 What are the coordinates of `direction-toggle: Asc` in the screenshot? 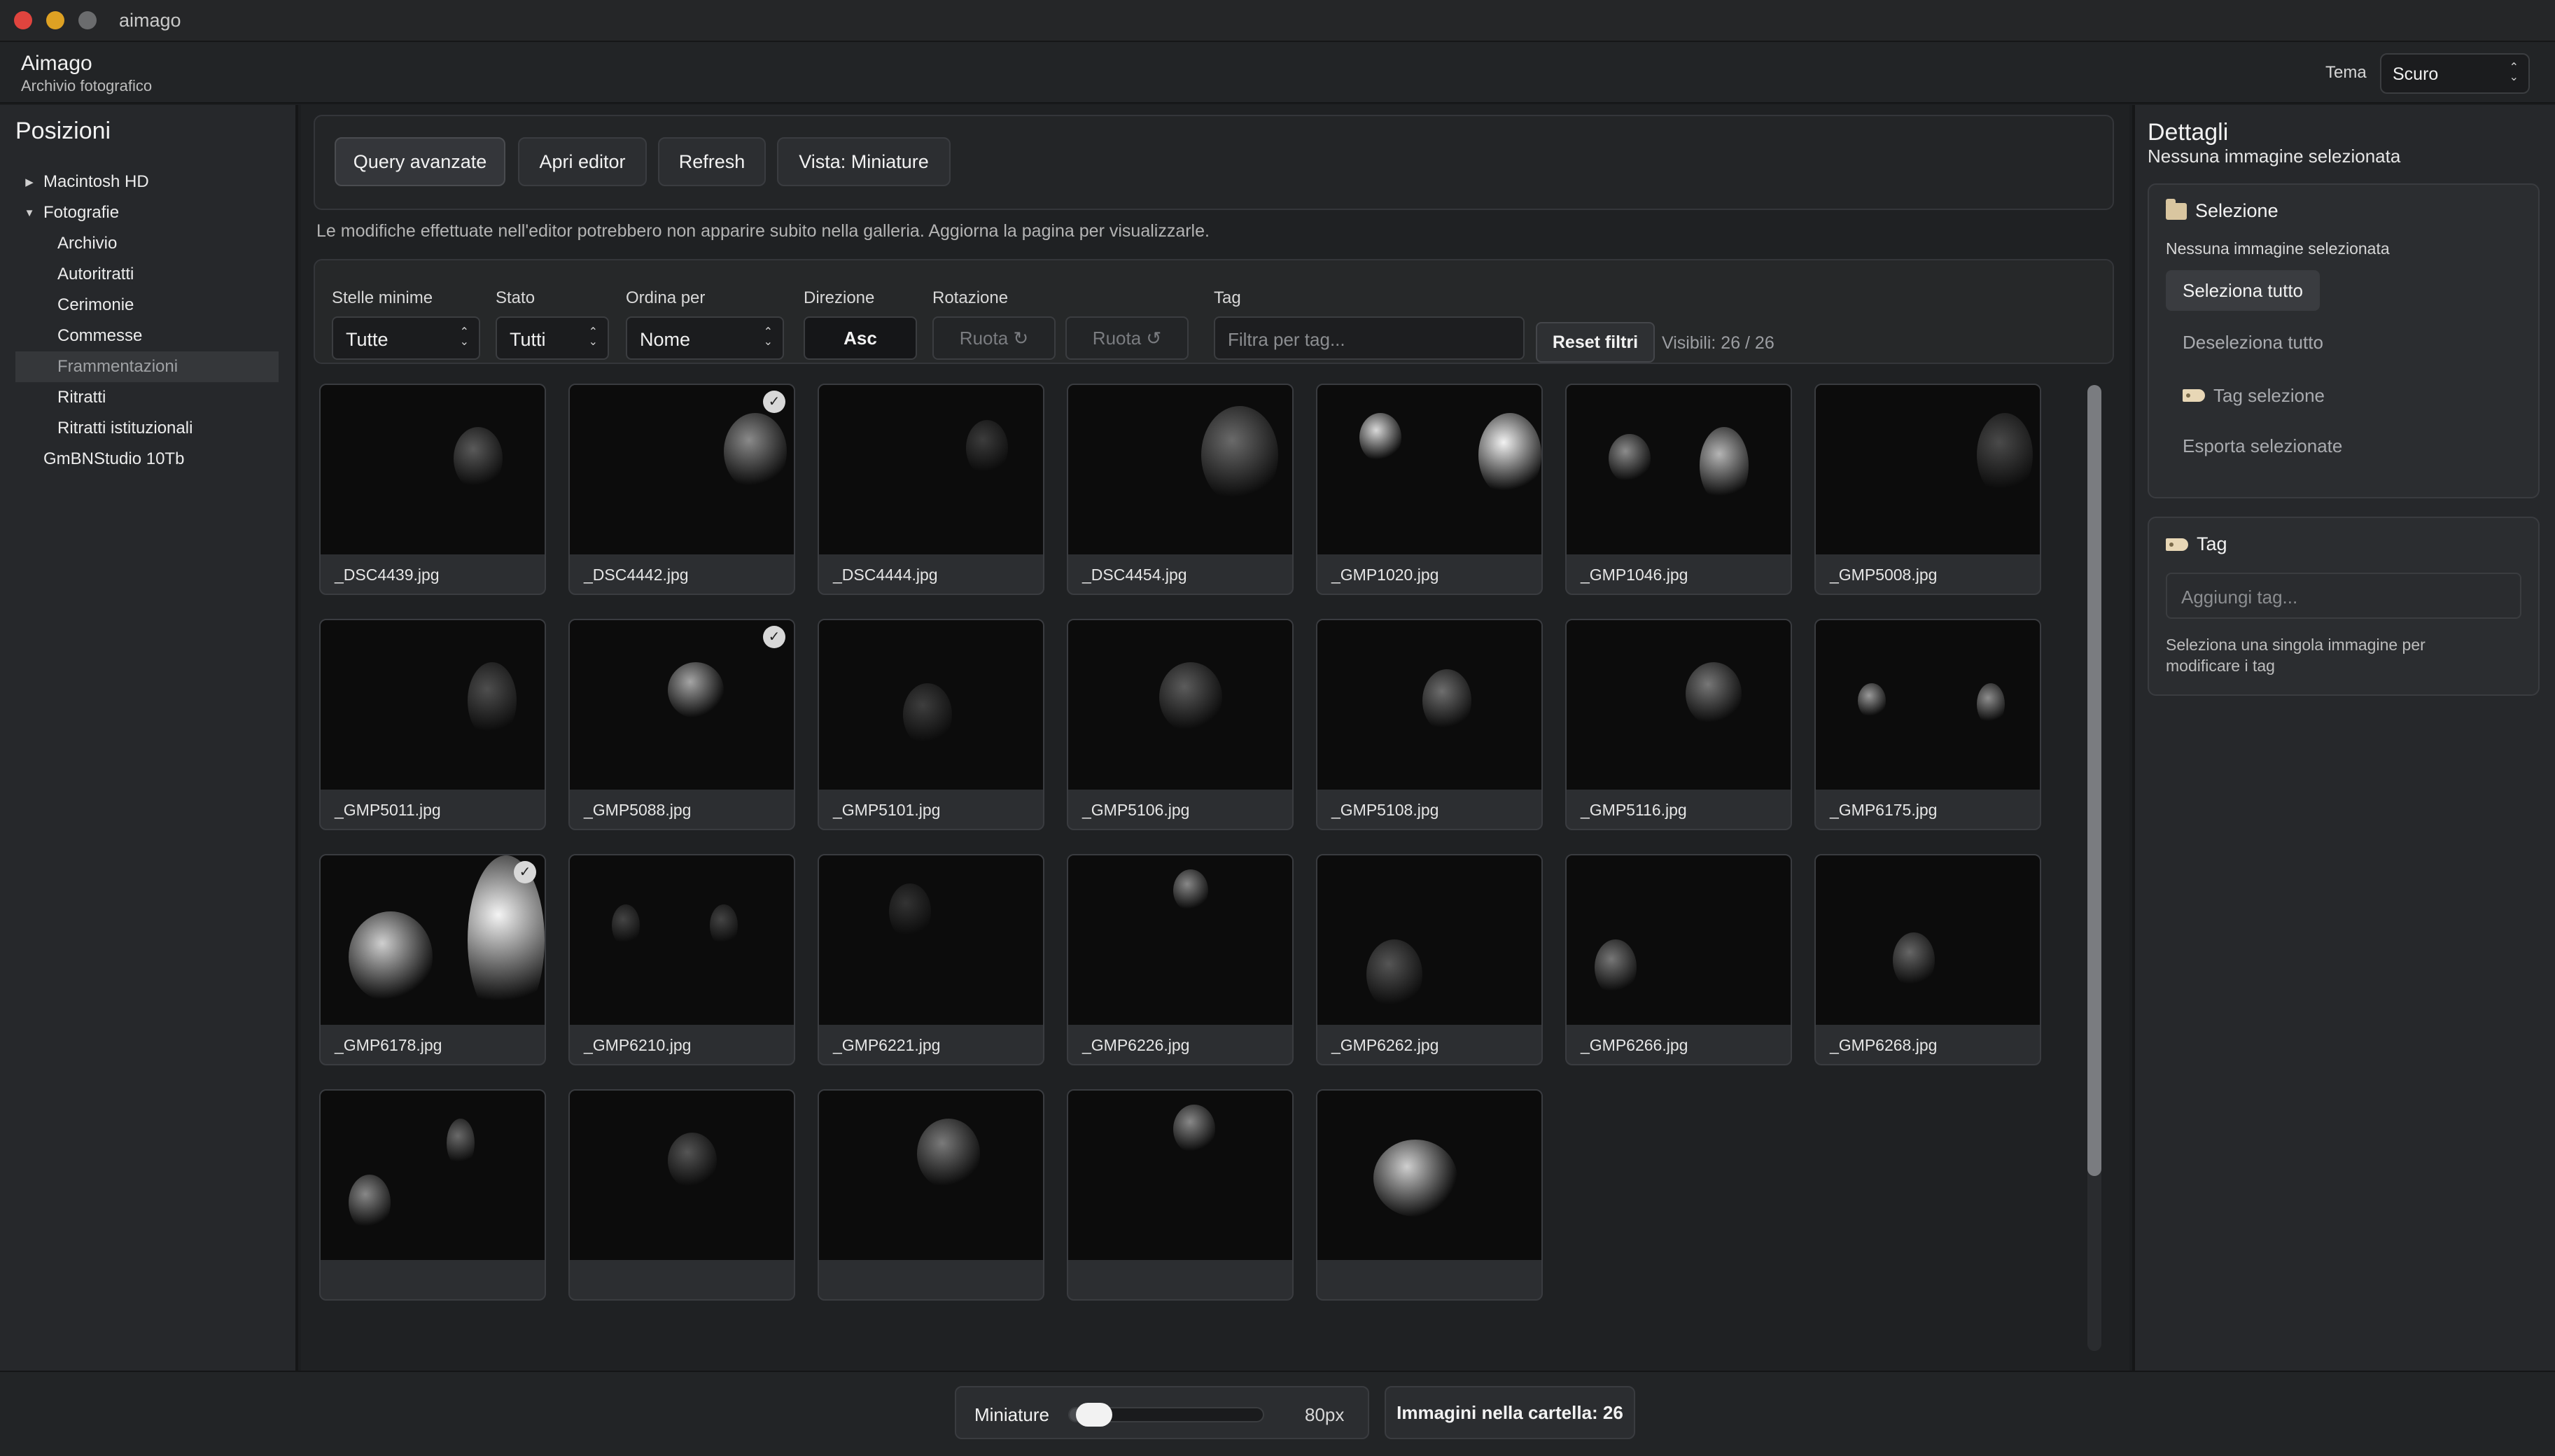 It's located at (860, 338).